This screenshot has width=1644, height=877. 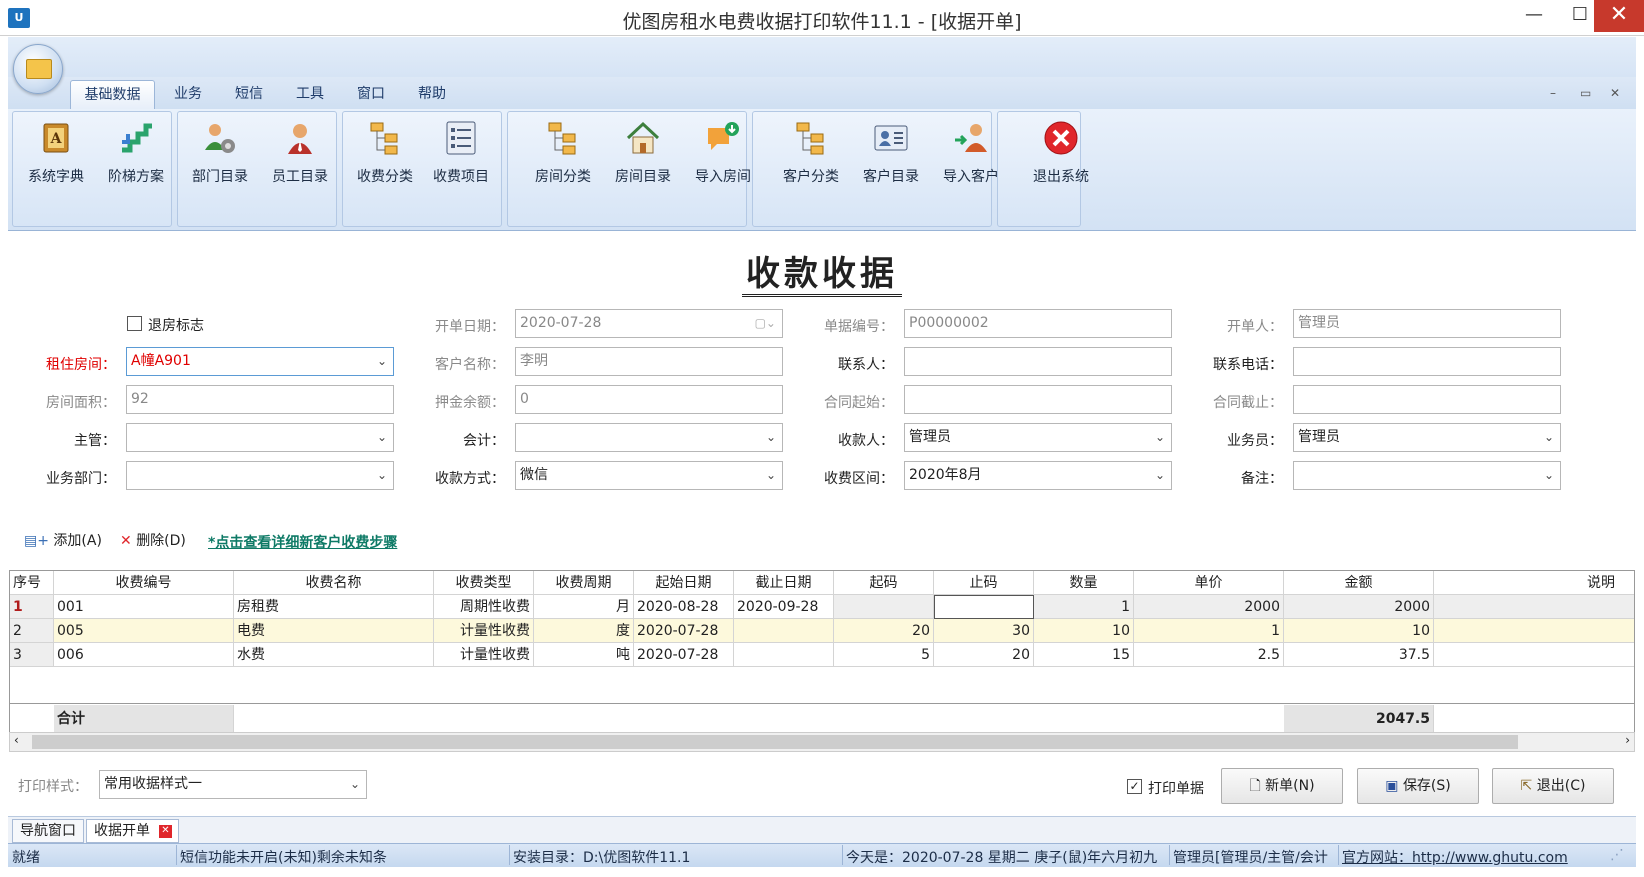 I want to click on column-header: 数量, so click(x=1084, y=583).